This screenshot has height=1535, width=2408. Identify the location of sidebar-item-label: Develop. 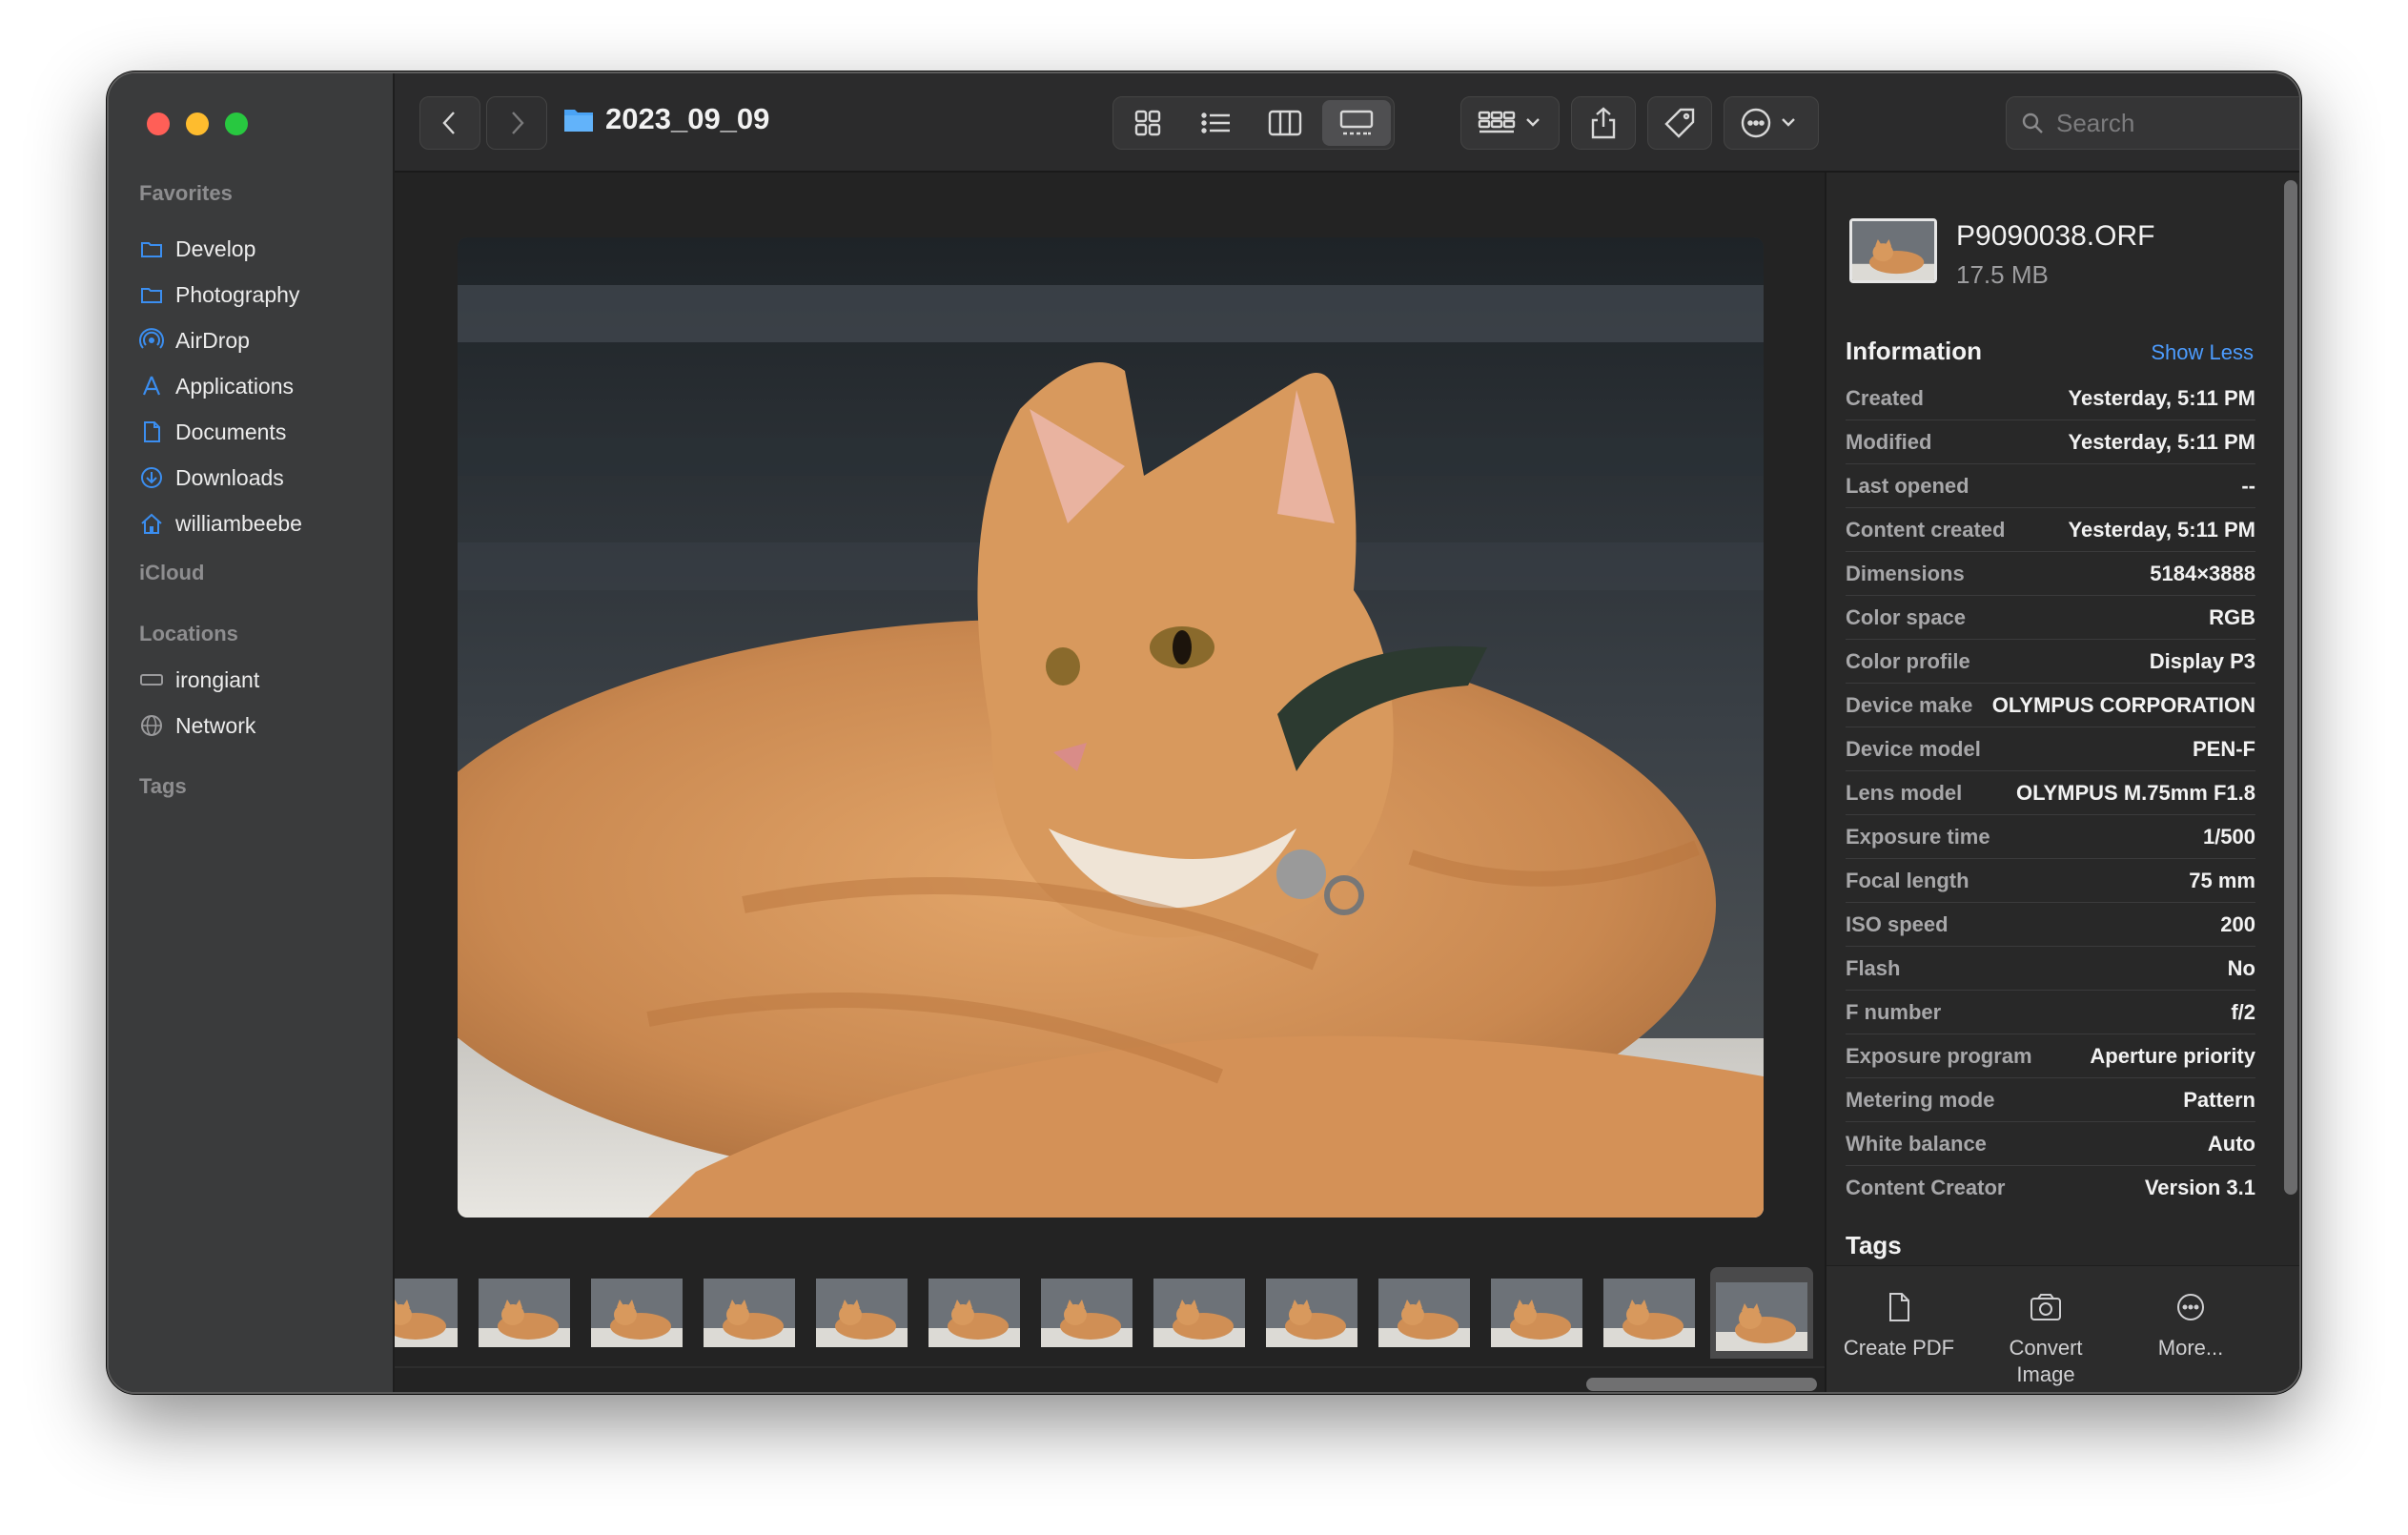
(215, 248).